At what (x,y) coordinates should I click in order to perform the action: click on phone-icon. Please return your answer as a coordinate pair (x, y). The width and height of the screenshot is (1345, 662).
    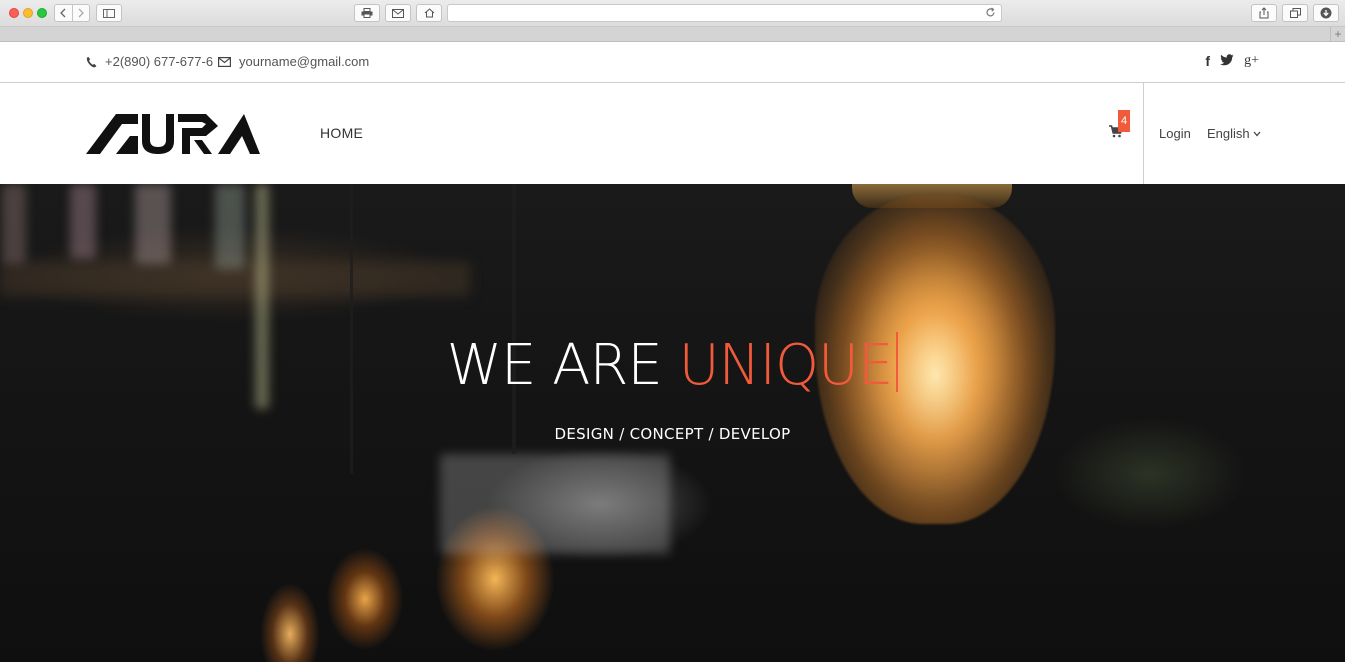
    Looking at the image, I should click on (91, 61).